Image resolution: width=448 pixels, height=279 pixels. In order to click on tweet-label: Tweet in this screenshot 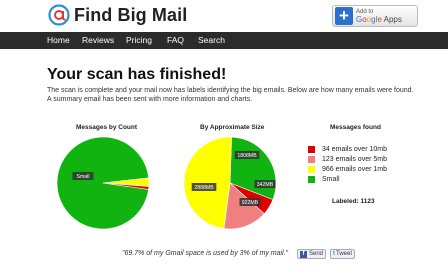, I will do `click(344, 254)`.